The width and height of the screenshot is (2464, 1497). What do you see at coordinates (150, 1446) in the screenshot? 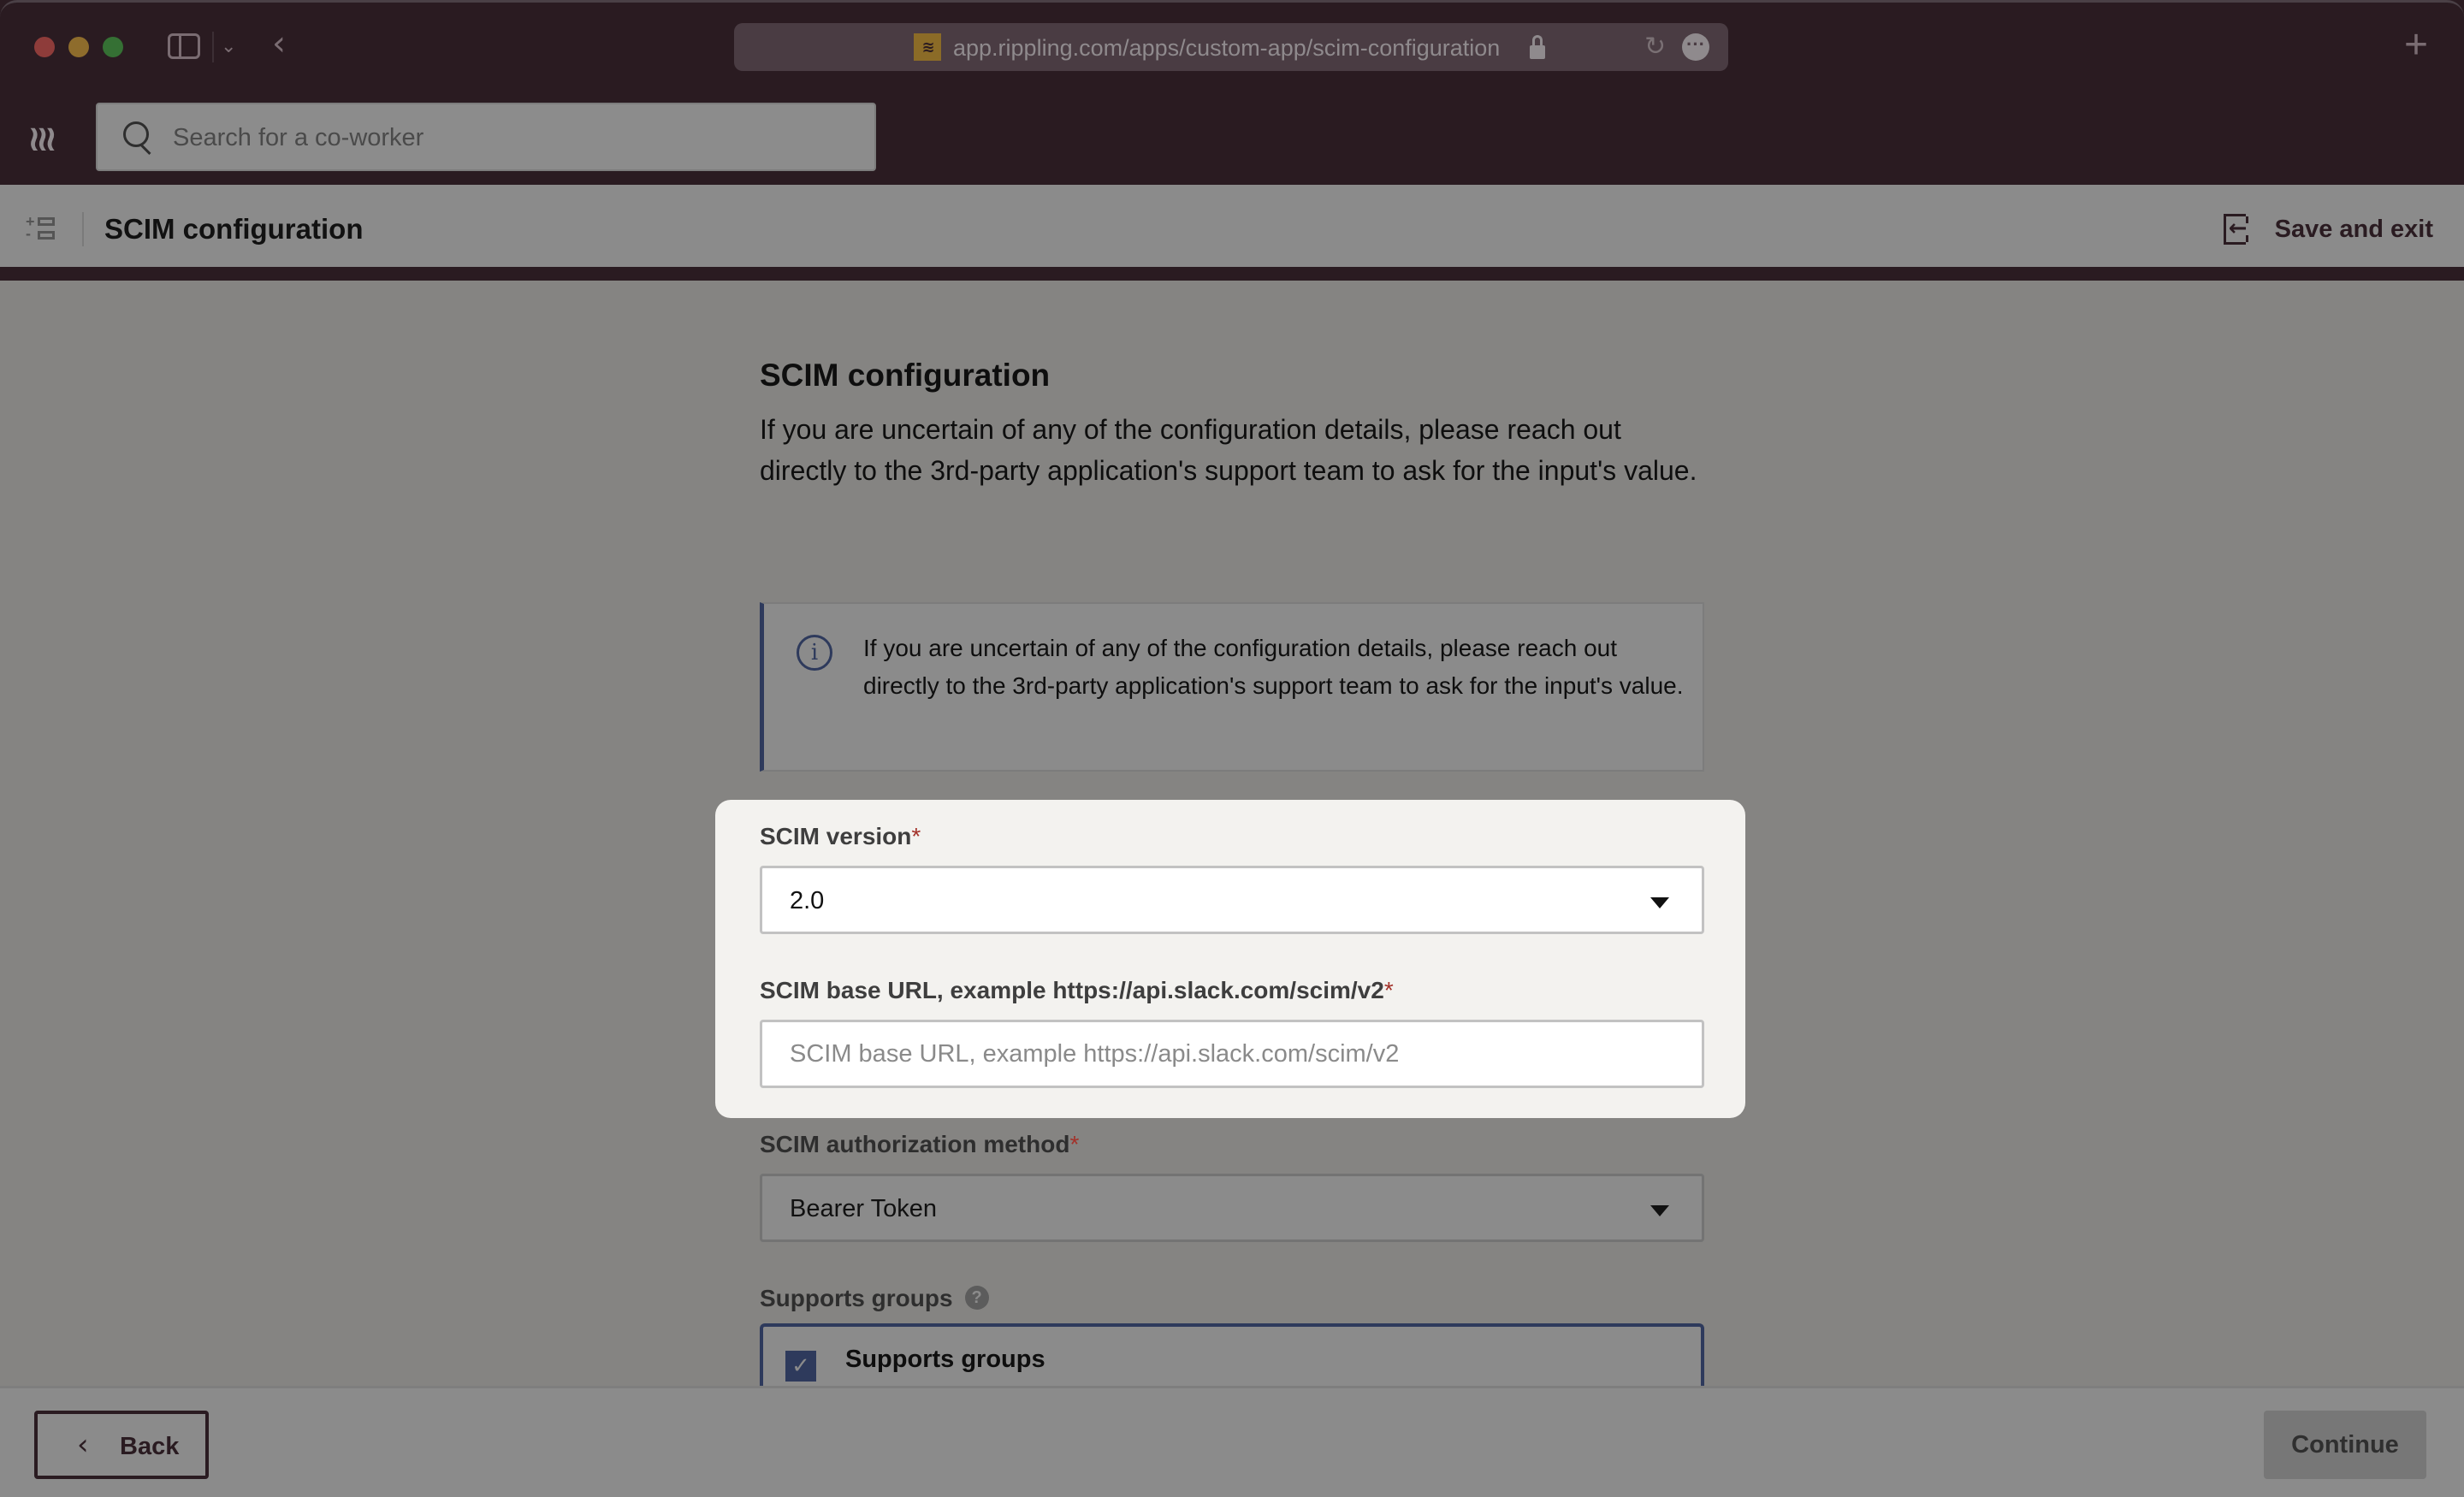
I see `back-label: Back` at bounding box center [150, 1446].